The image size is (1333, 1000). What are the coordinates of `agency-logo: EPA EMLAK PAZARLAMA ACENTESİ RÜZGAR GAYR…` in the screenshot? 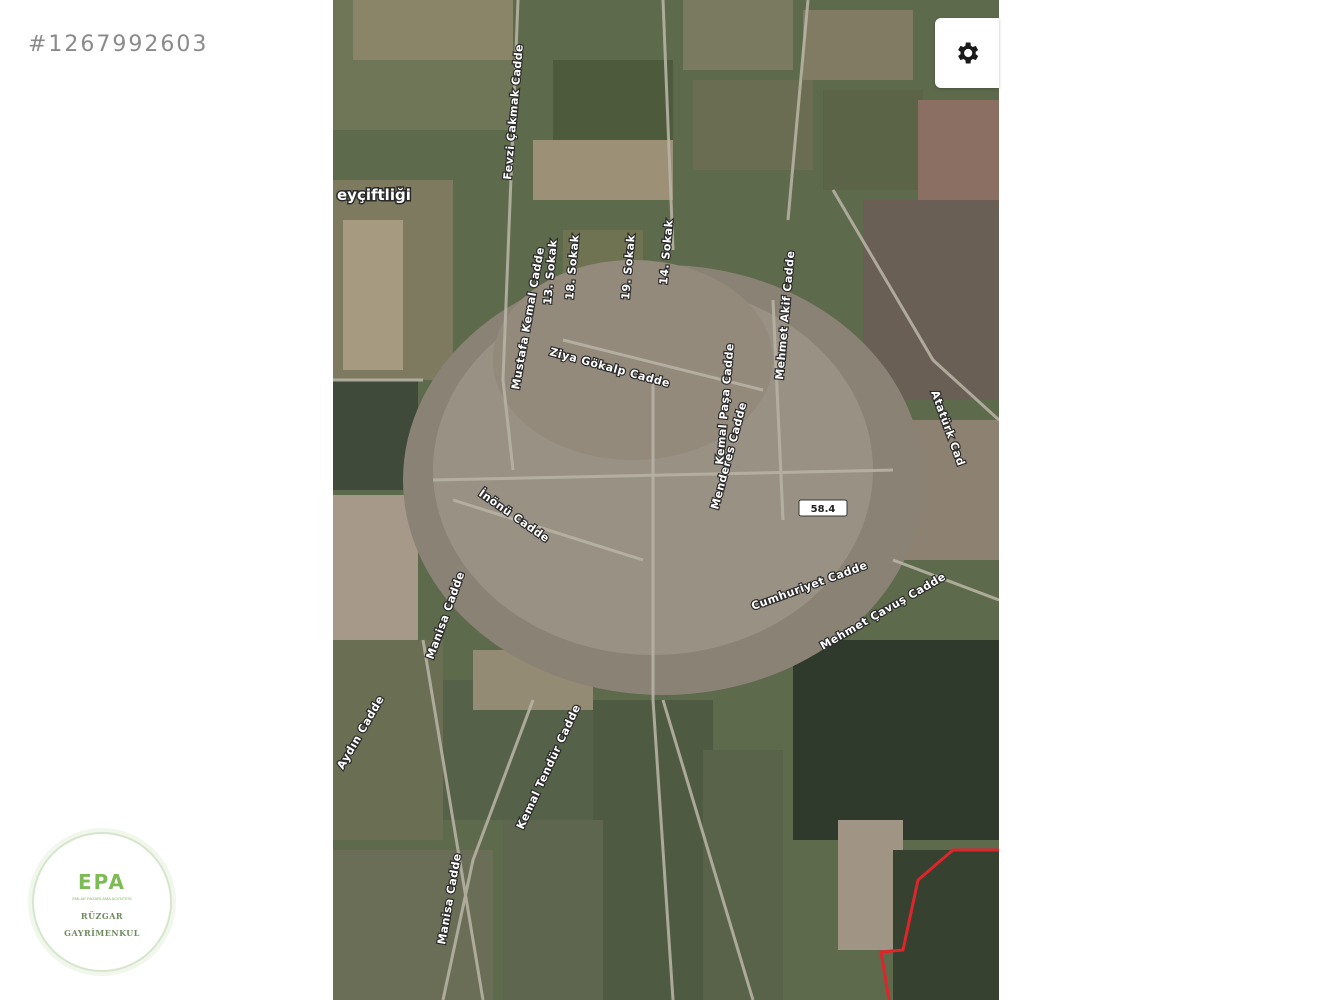 It's located at (102, 902).